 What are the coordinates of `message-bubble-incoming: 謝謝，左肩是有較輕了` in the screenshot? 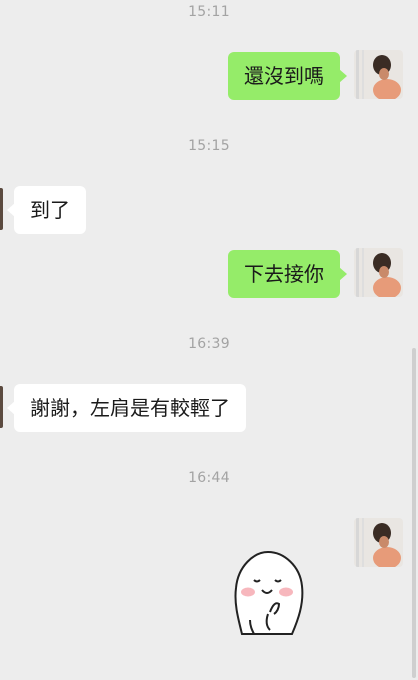 It's located at (126, 408).